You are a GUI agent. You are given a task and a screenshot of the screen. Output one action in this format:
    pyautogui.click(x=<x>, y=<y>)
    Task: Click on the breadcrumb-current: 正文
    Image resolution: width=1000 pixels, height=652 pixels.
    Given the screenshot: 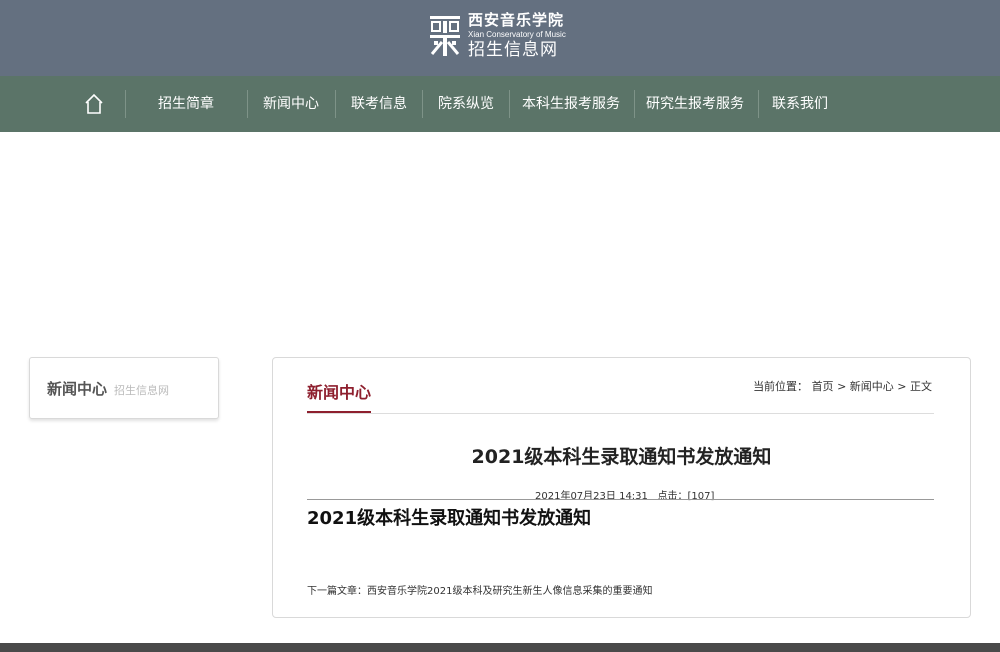 What is the action you would take?
    pyautogui.click(x=921, y=386)
    